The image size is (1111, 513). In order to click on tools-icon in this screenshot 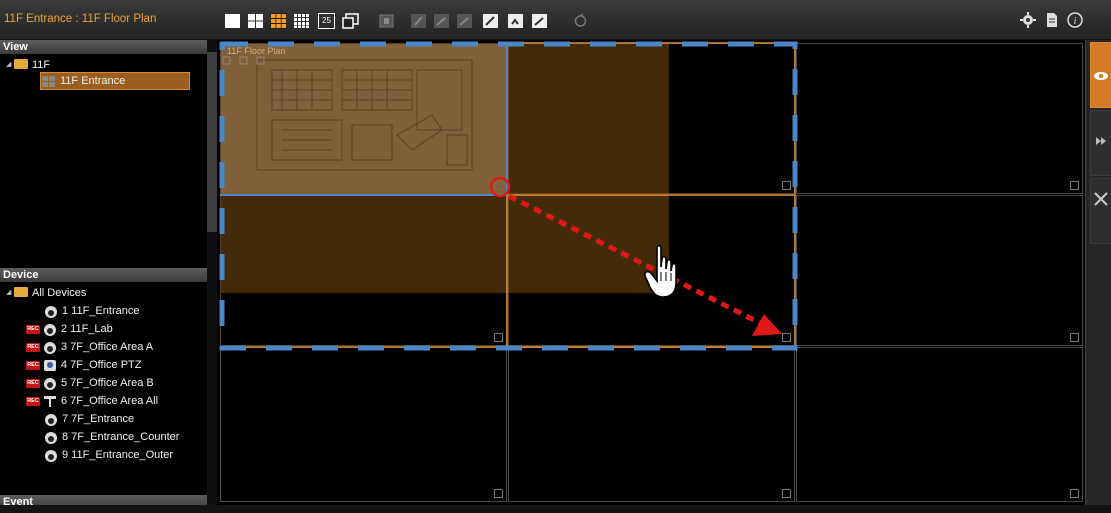, I will do `click(1101, 199)`.